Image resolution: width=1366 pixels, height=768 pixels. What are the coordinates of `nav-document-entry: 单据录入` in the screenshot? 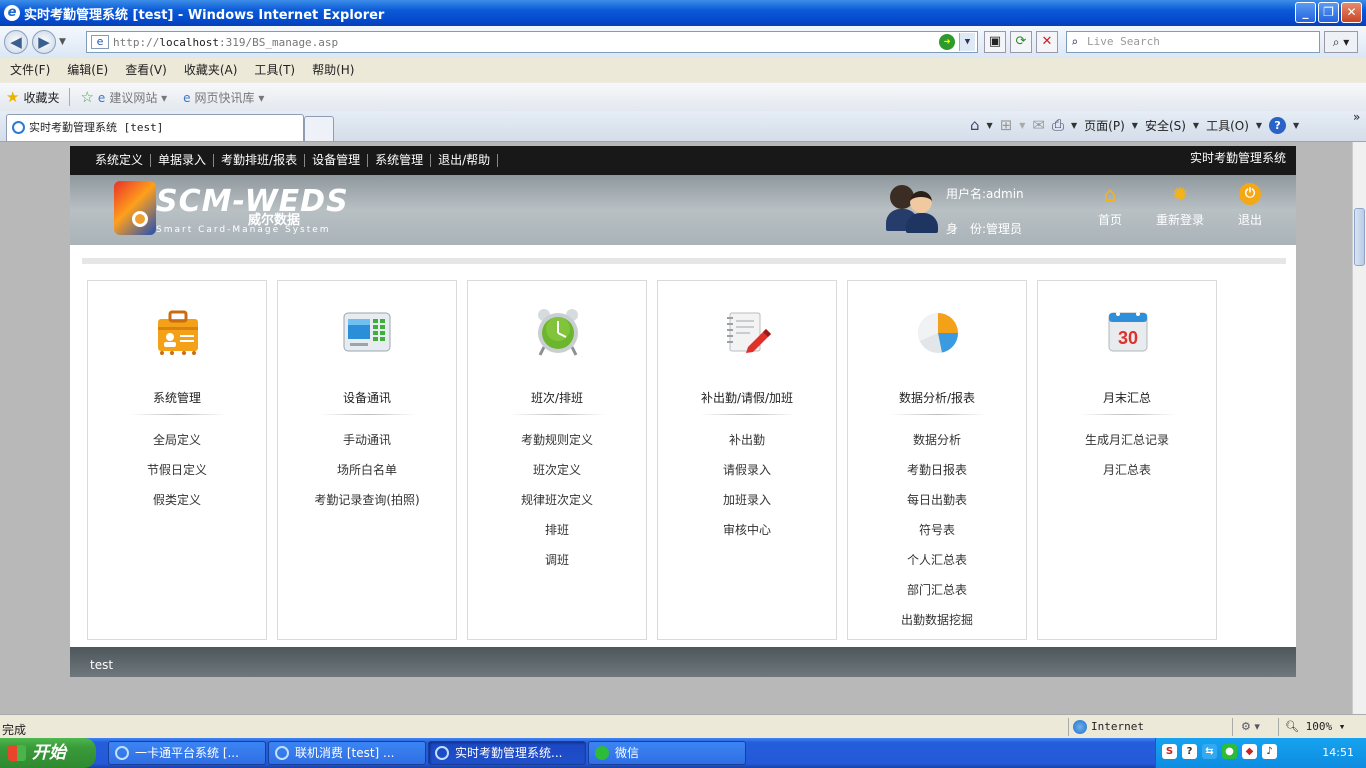 It's located at (186, 160).